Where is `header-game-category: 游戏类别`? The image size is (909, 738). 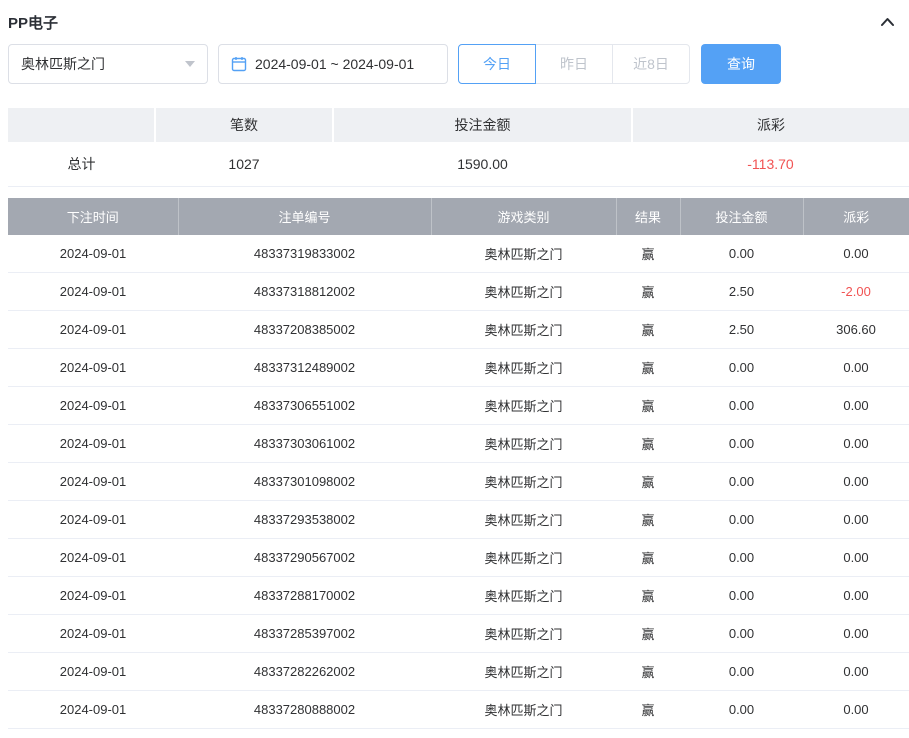
header-game-category: 游戏类别 is located at coordinates (524, 216).